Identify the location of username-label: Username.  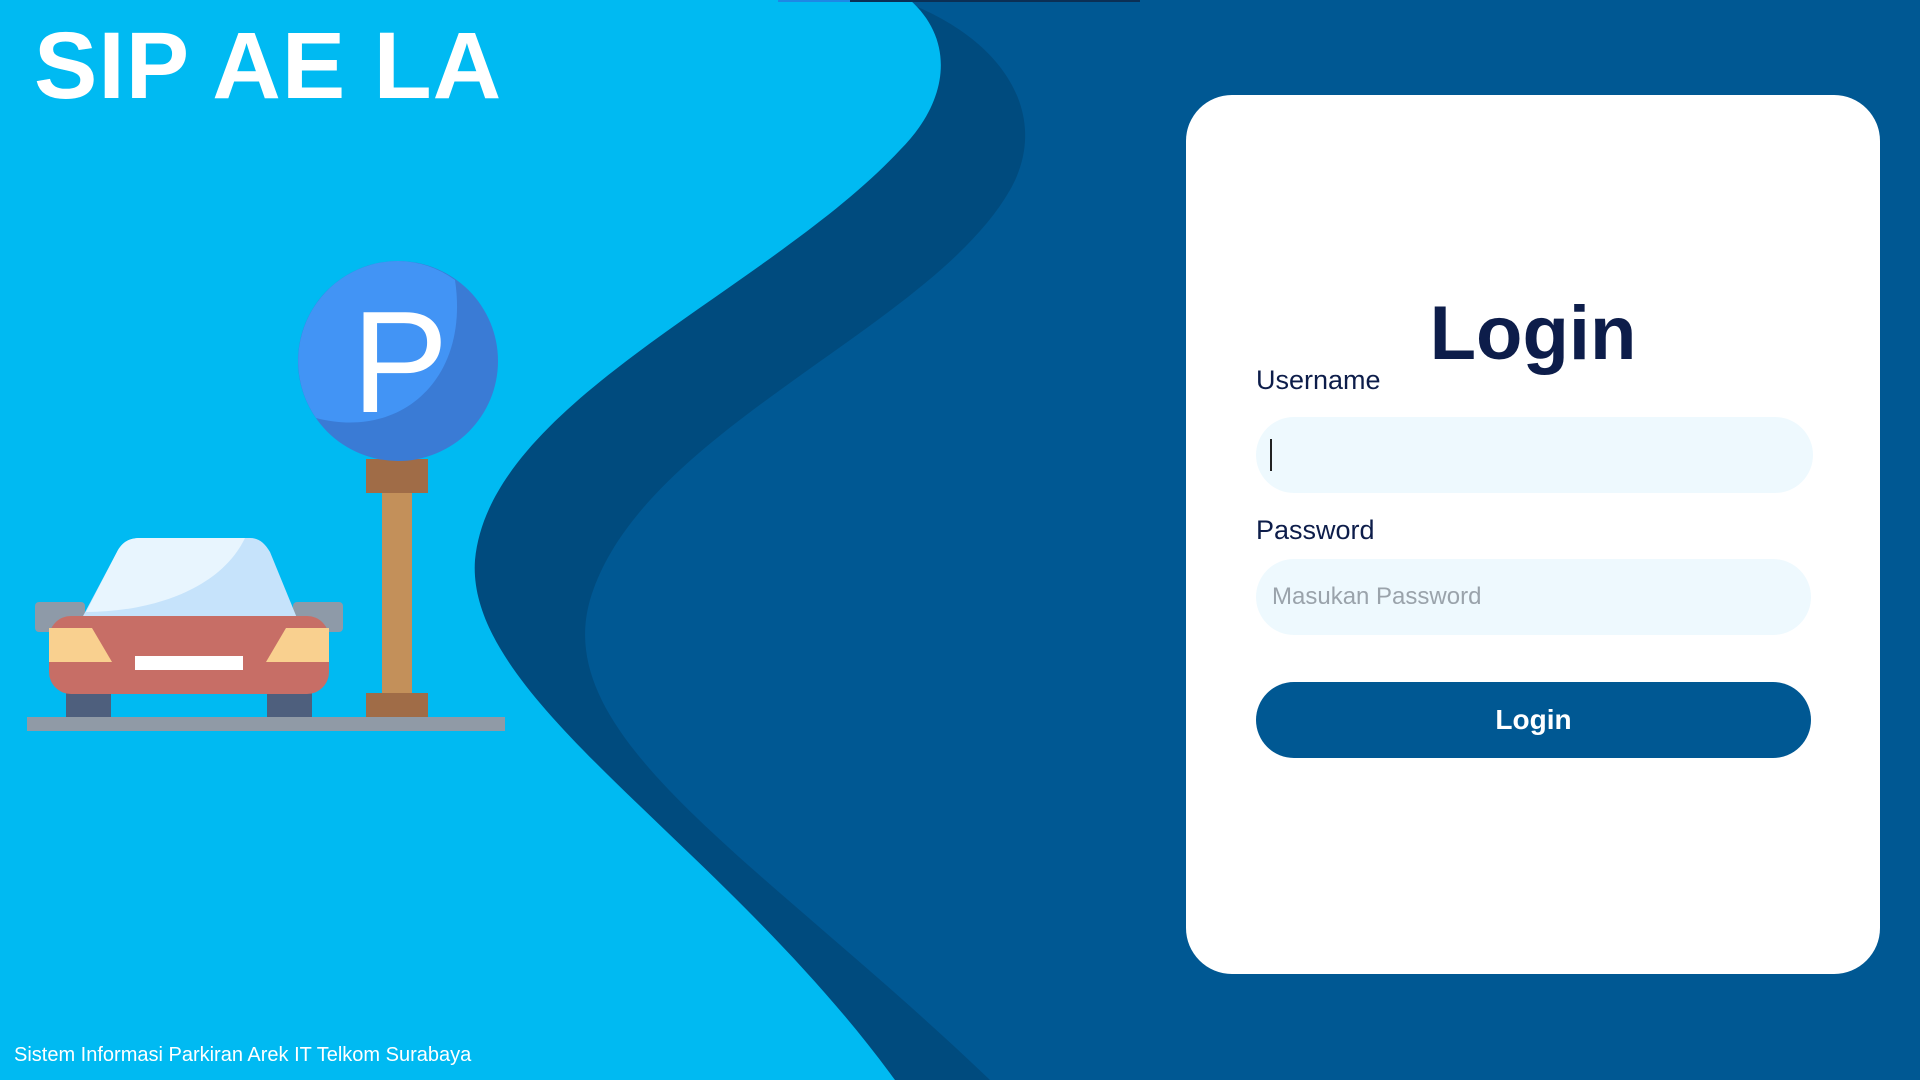
(1318, 380).